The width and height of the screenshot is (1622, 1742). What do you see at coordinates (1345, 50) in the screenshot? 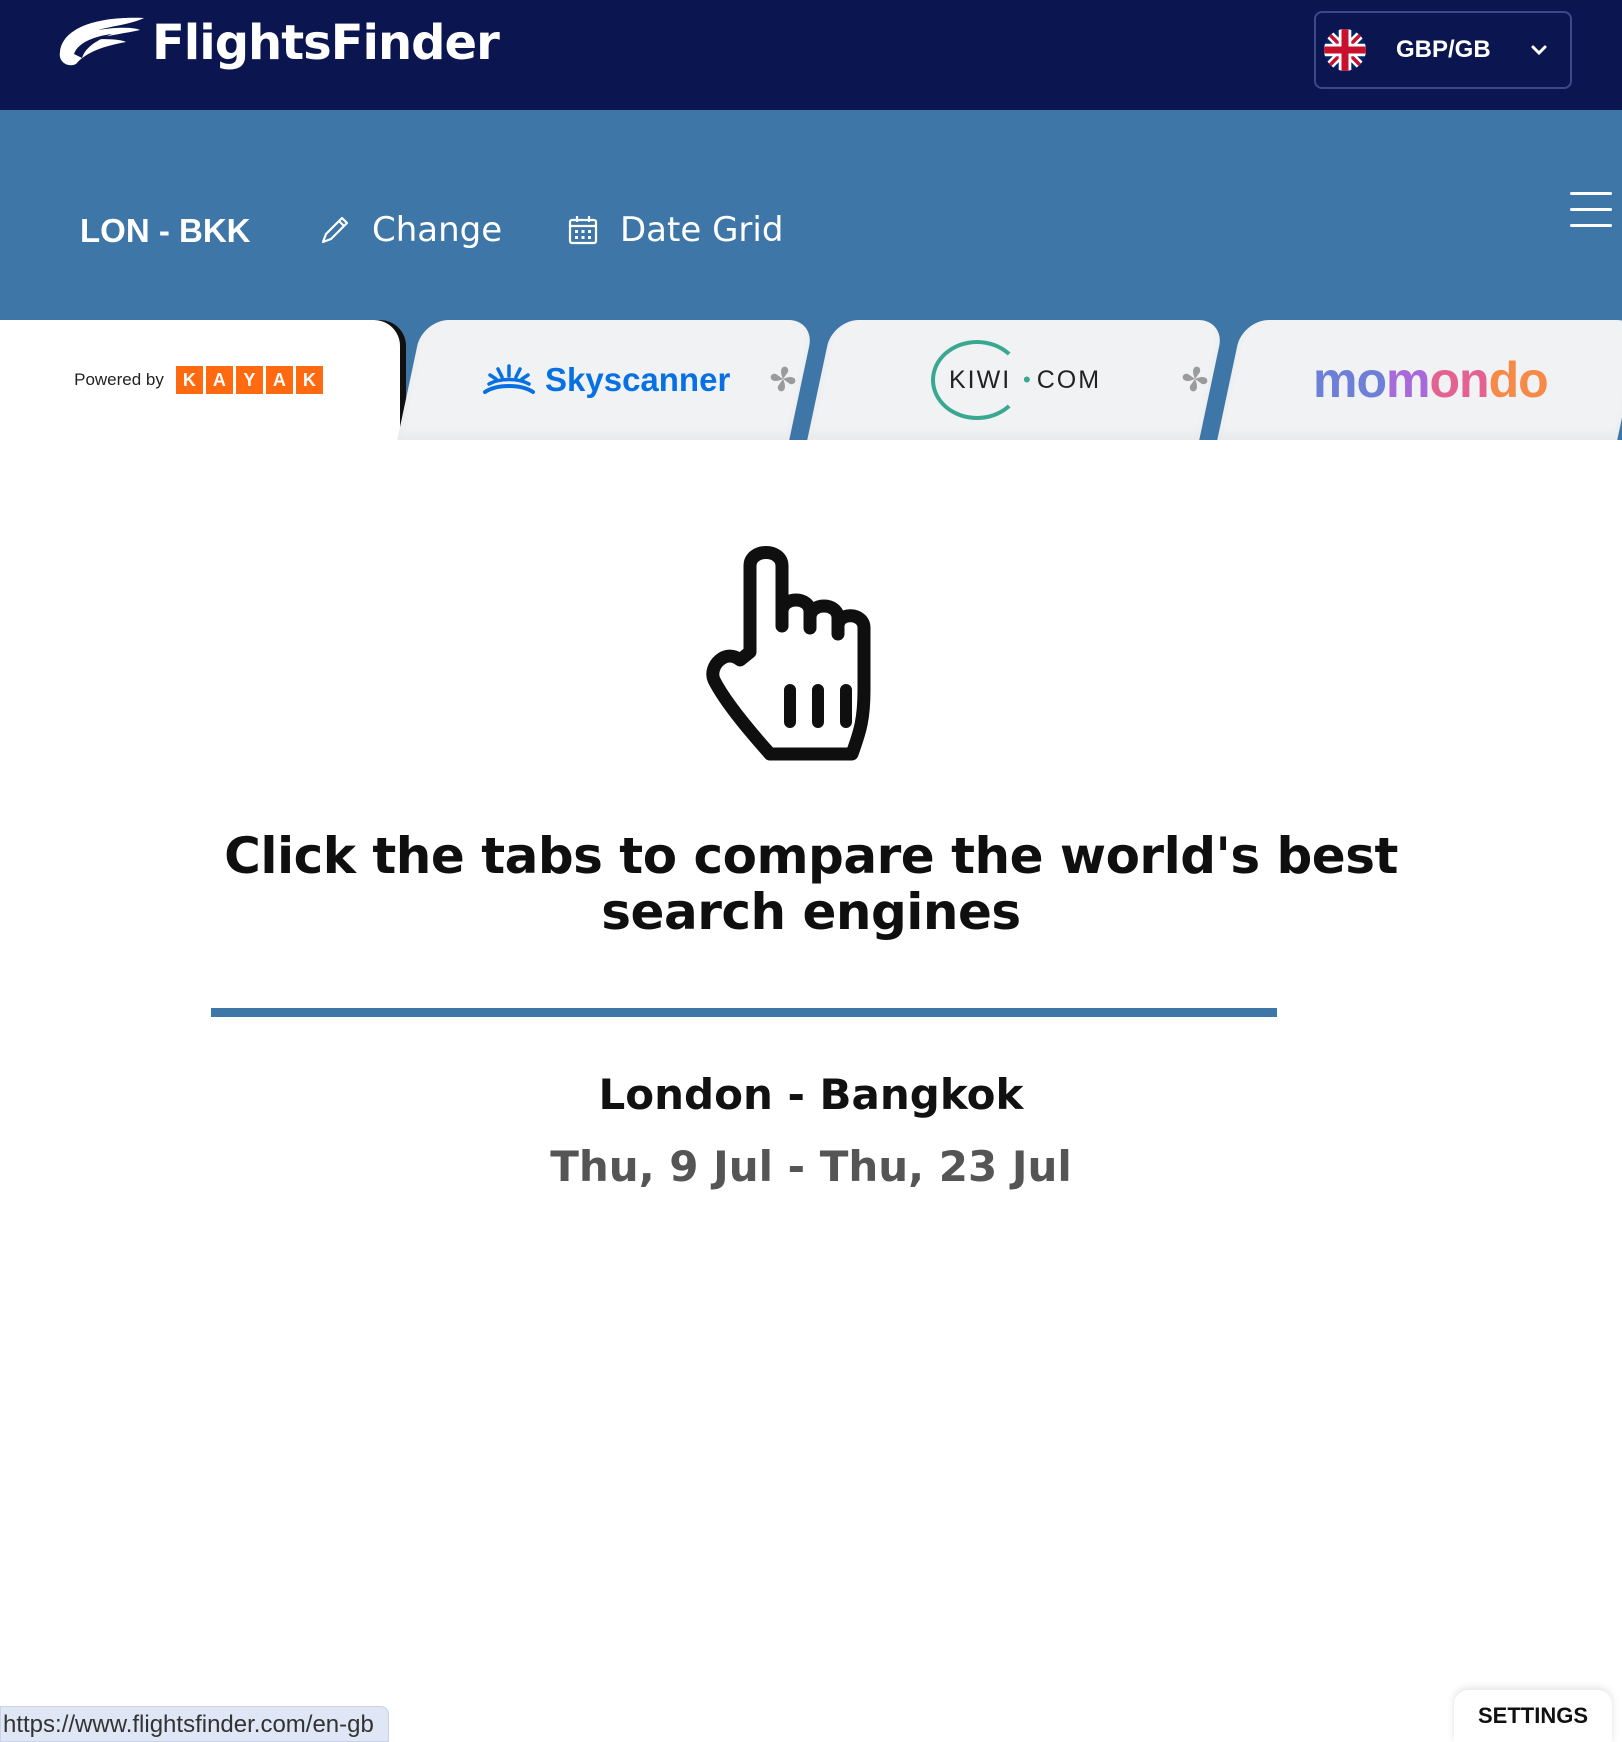
I see `uk-flag-icon` at bounding box center [1345, 50].